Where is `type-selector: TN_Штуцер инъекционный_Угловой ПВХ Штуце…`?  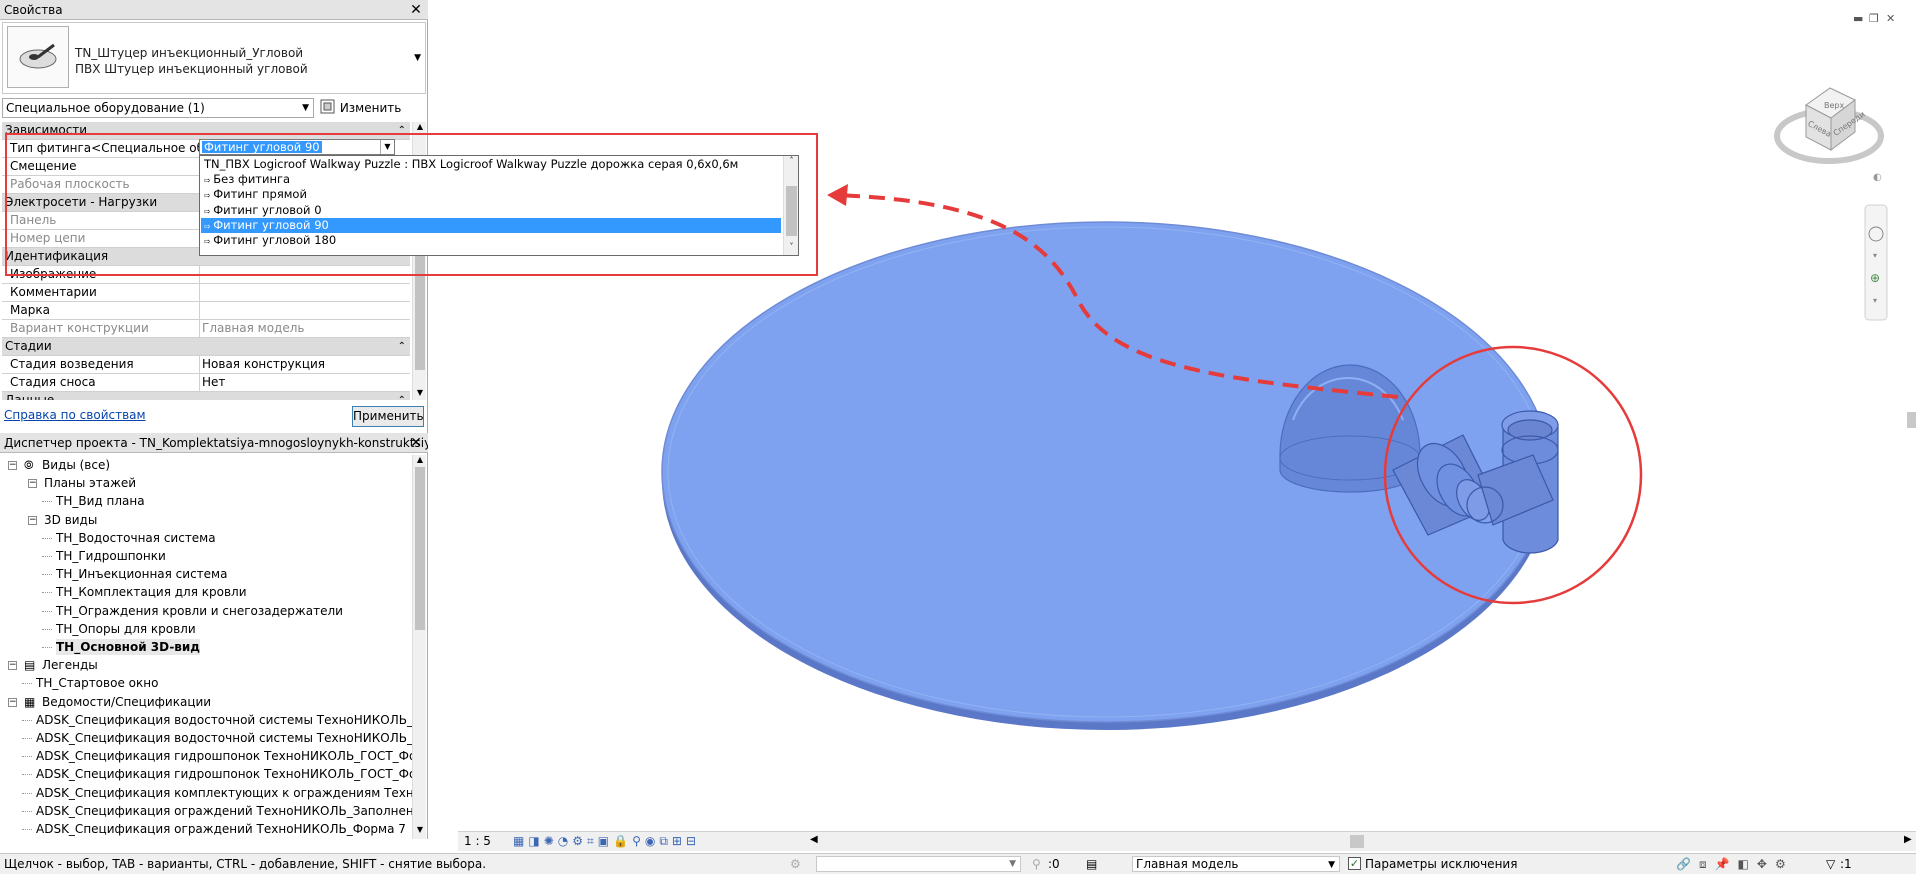 type-selector: TN_Штуцер инъекционный_Угловой ПВХ Штуце… is located at coordinates (214, 58).